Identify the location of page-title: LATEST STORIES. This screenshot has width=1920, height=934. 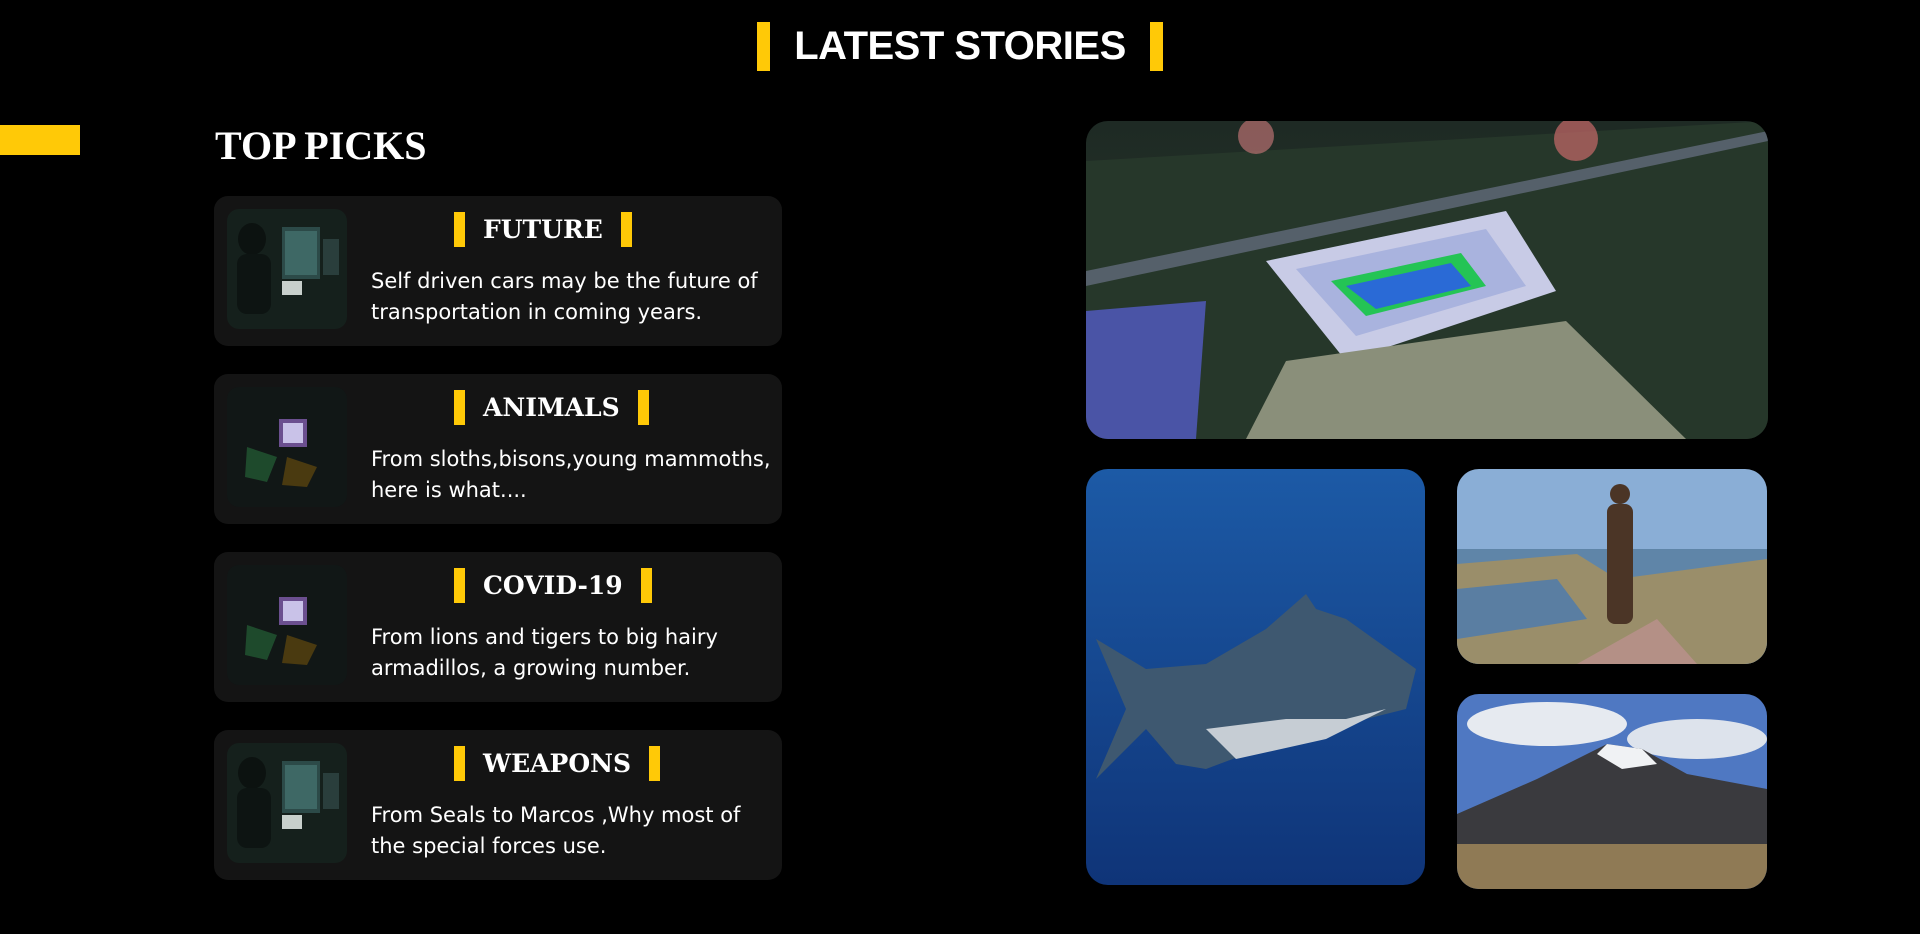
(960, 46).